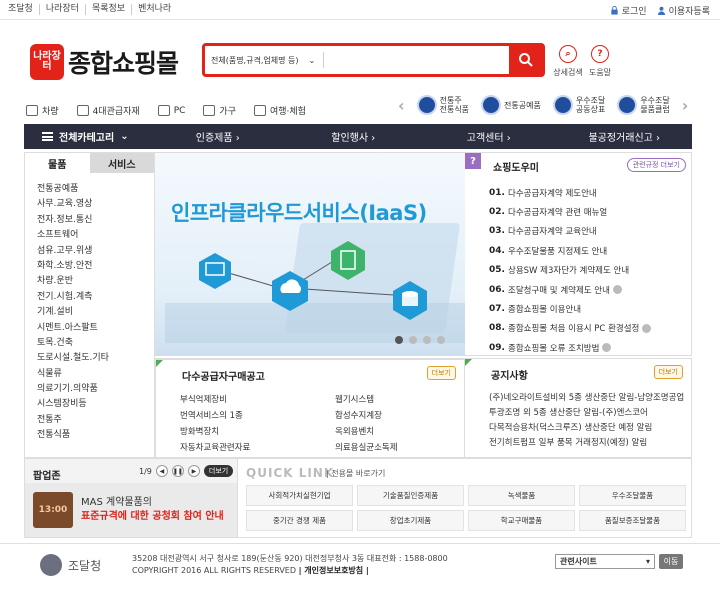 The image size is (720, 597). What do you see at coordinates (95, 343) in the screenshot?
I see `category-item: 토목.건축` at bounding box center [95, 343].